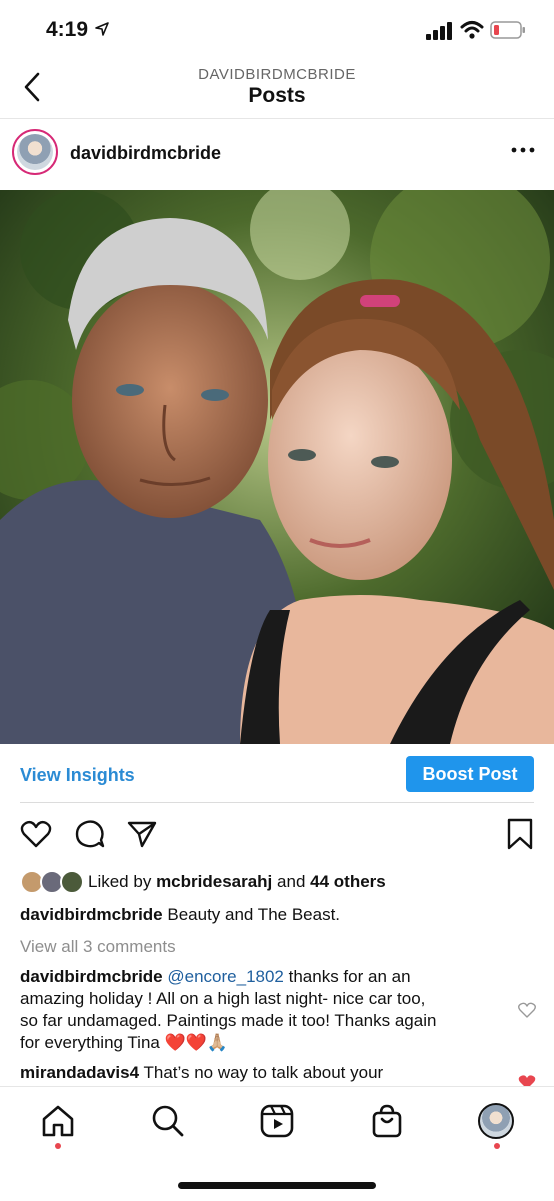  I want to click on home-notification-dot, so click(58, 1146).